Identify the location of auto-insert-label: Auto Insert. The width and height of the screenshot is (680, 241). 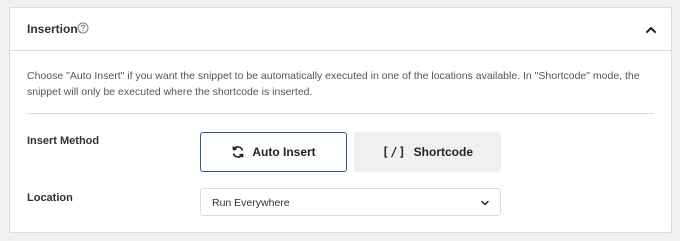
(284, 152).